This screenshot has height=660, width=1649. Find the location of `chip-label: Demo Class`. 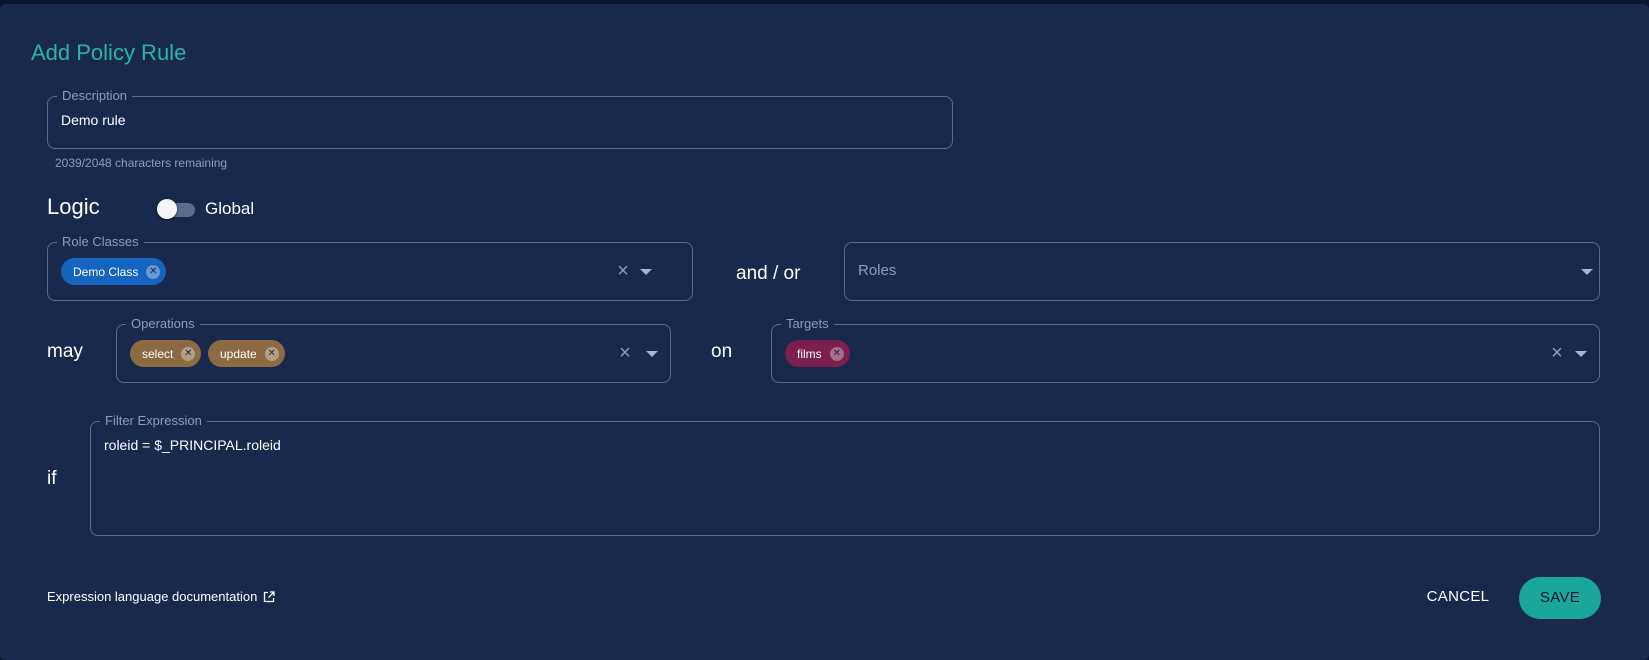

chip-label: Demo Class is located at coordinates (106, 271).